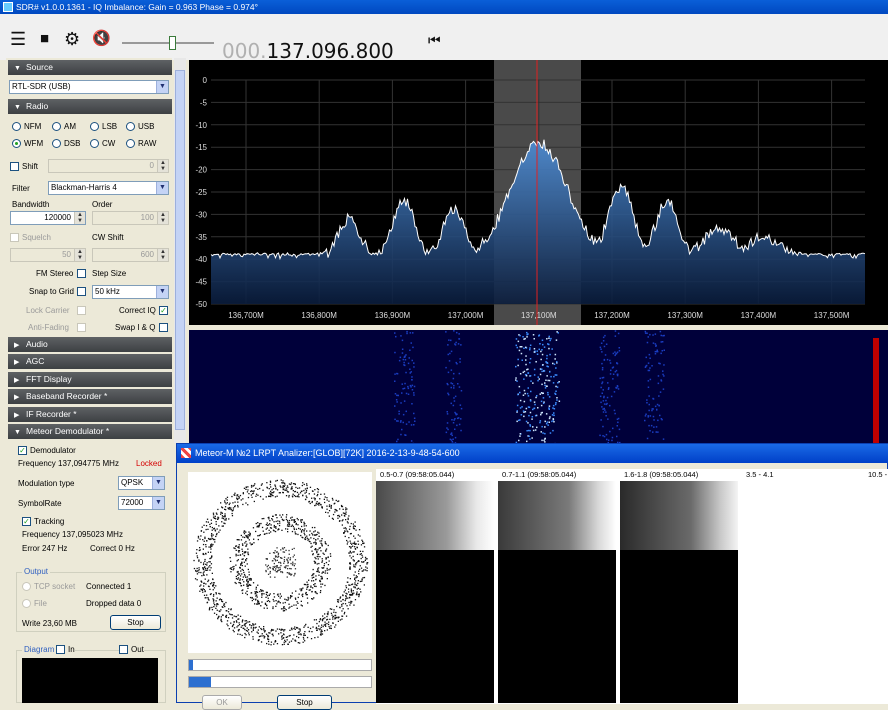  What do you see at coordinates (26, 126) in the screenshot?
I see `mode-nfm: NFM` at bounding box center [26, 126].